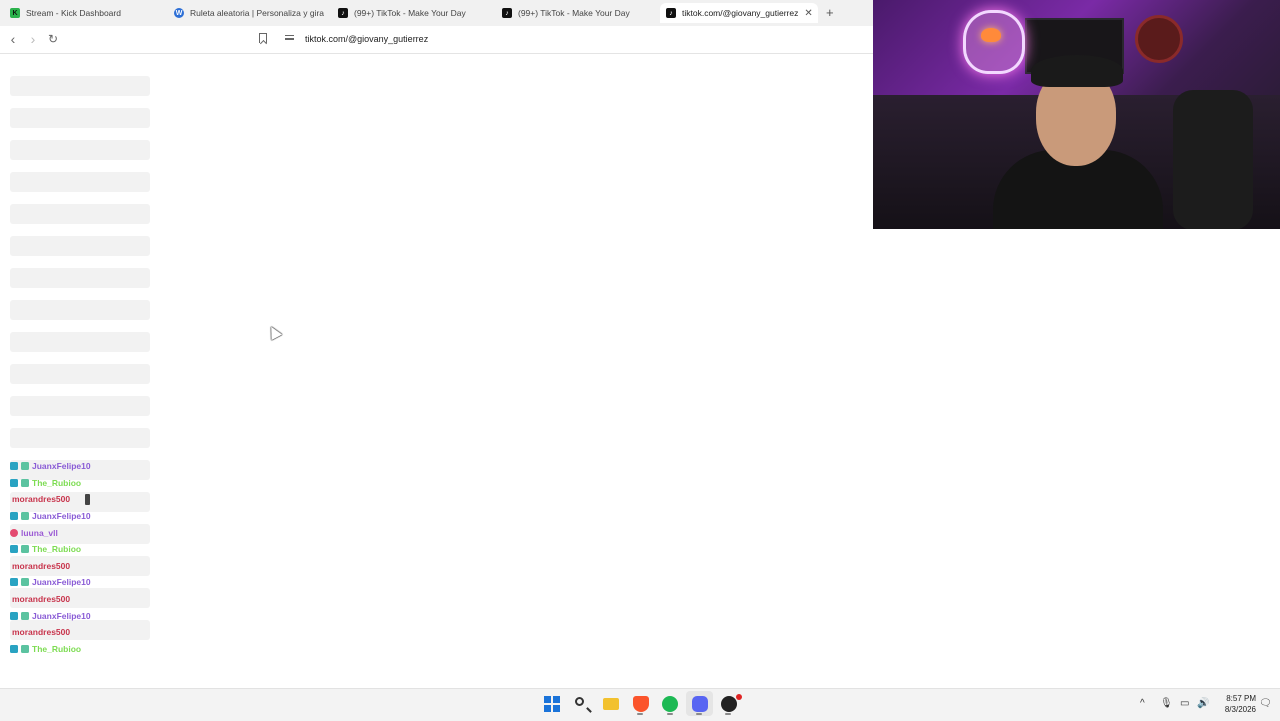 Image resolution: width=1280 pixels, height=721 pixels. I want to click on tab-tiktok-2: ♪ (99+) TikTok - Make Your Day, so click(575, 13).